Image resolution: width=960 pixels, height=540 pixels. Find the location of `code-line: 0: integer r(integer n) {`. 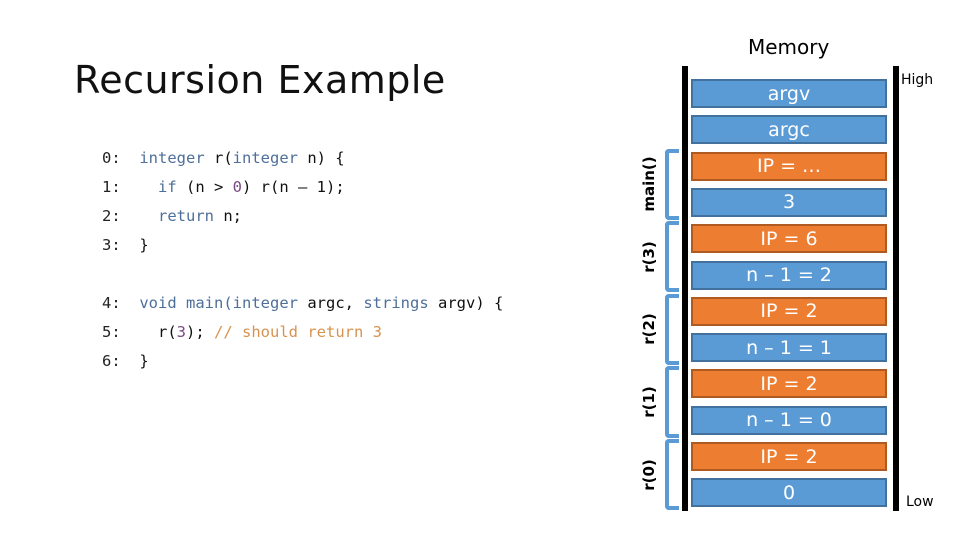

code-line: 0: integer r(integer n) { is located at coordinates (223, 158).